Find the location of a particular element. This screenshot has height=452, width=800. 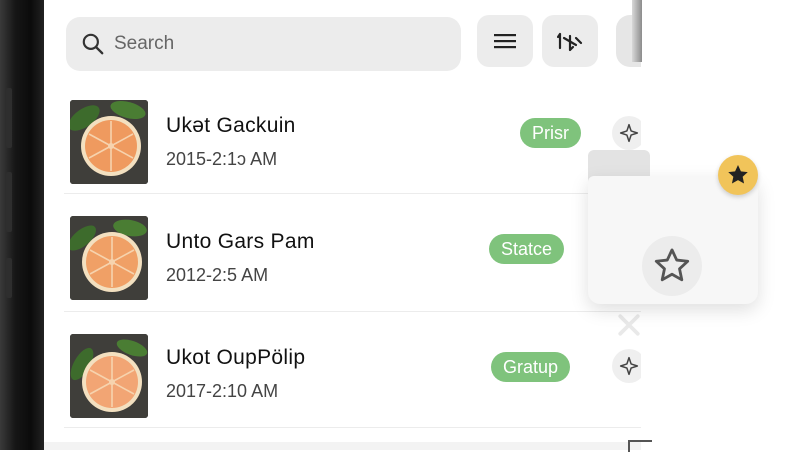

favorites-folder is located at coordinates (673, 240).